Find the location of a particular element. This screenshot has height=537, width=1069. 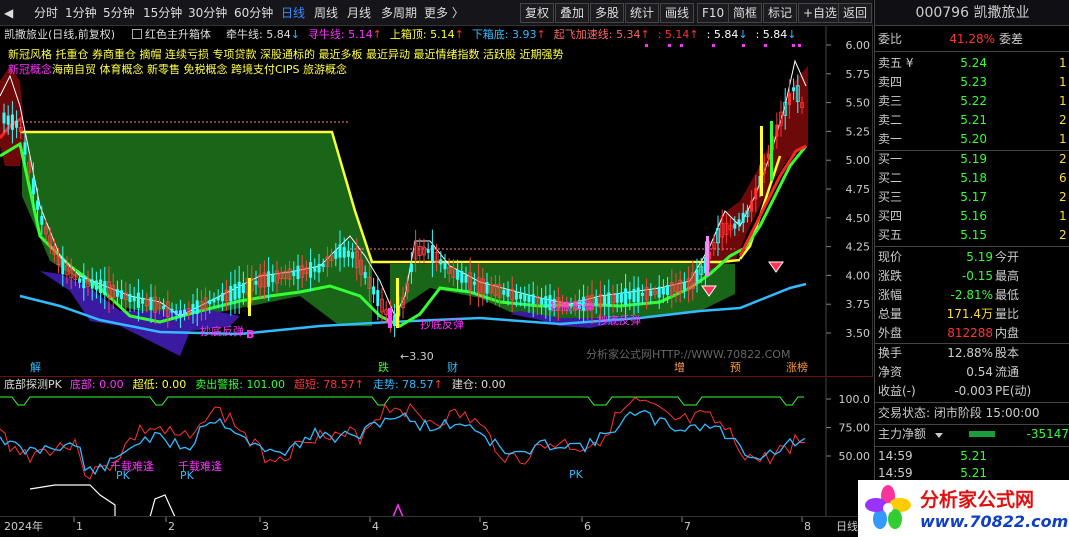

legend-name: 底部: is located at coordinates (82, 384).